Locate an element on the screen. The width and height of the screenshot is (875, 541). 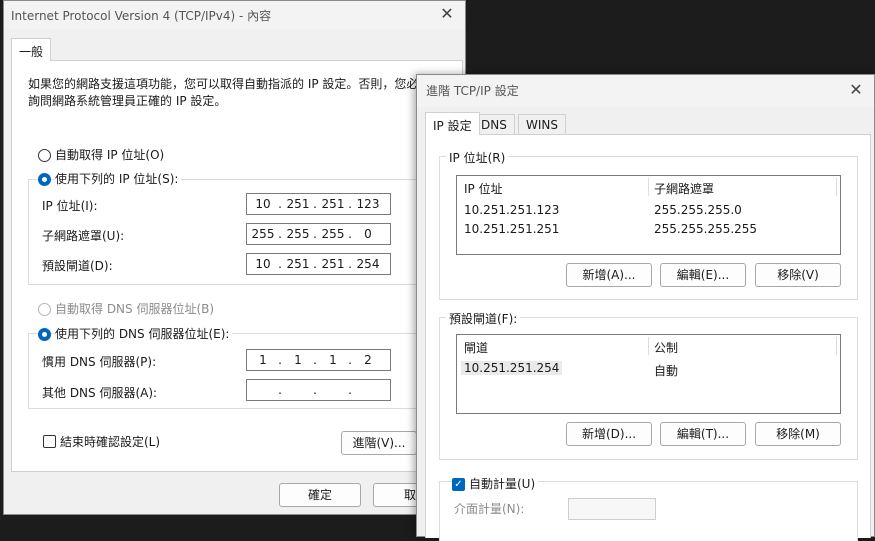
auto-dns-label: 自動取得 DNS 伺服器位址(B) is located at coordinates (135, 309).